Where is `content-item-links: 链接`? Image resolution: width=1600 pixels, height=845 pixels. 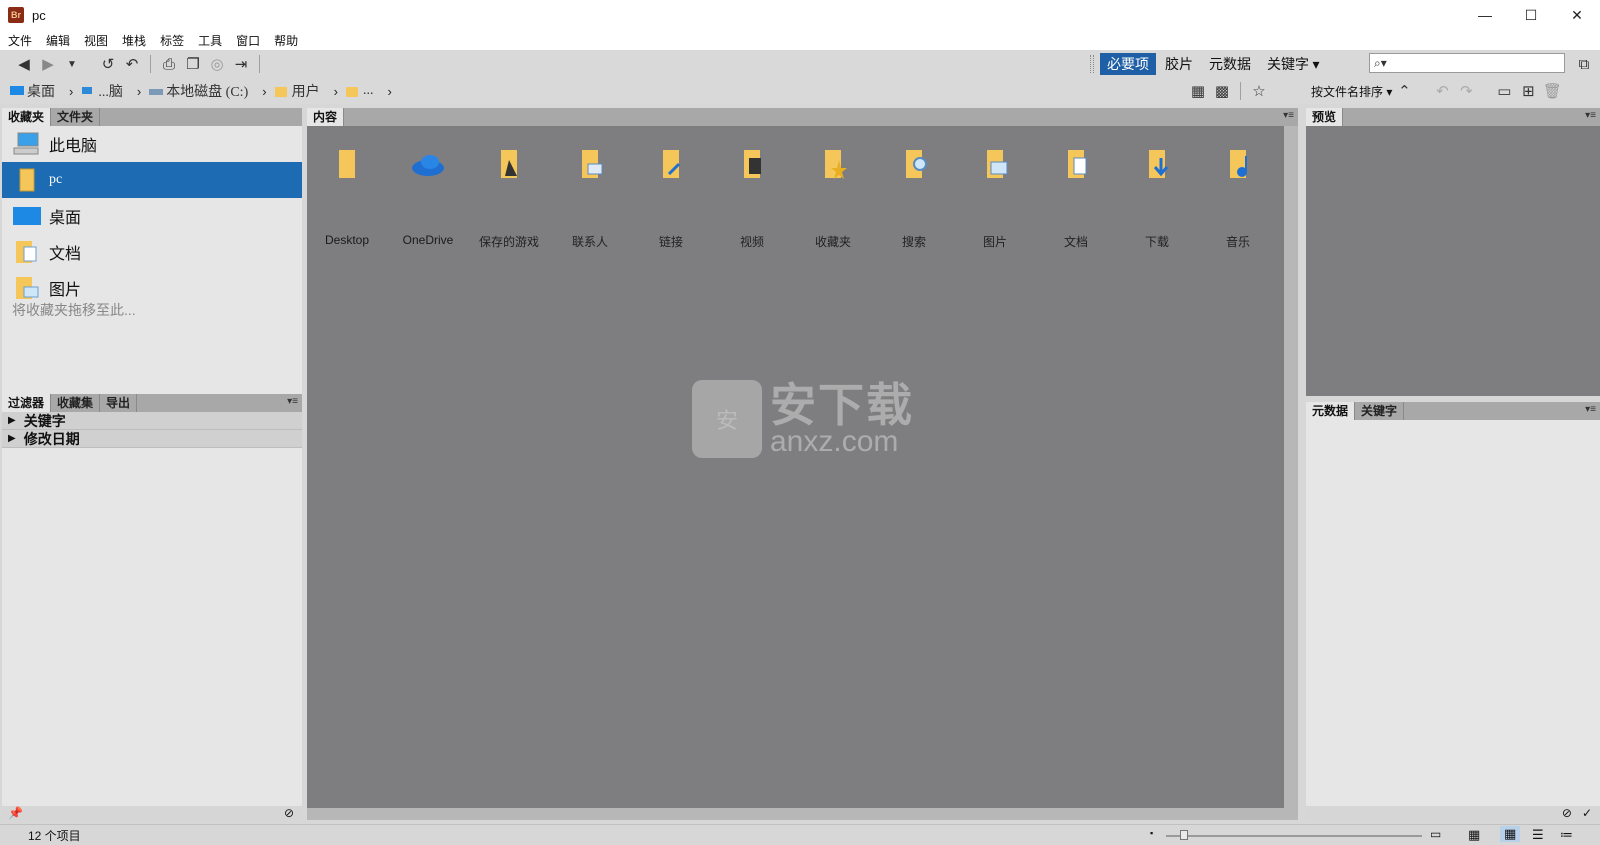
content-item-links: 链接 is located at coordinates (671, 198).